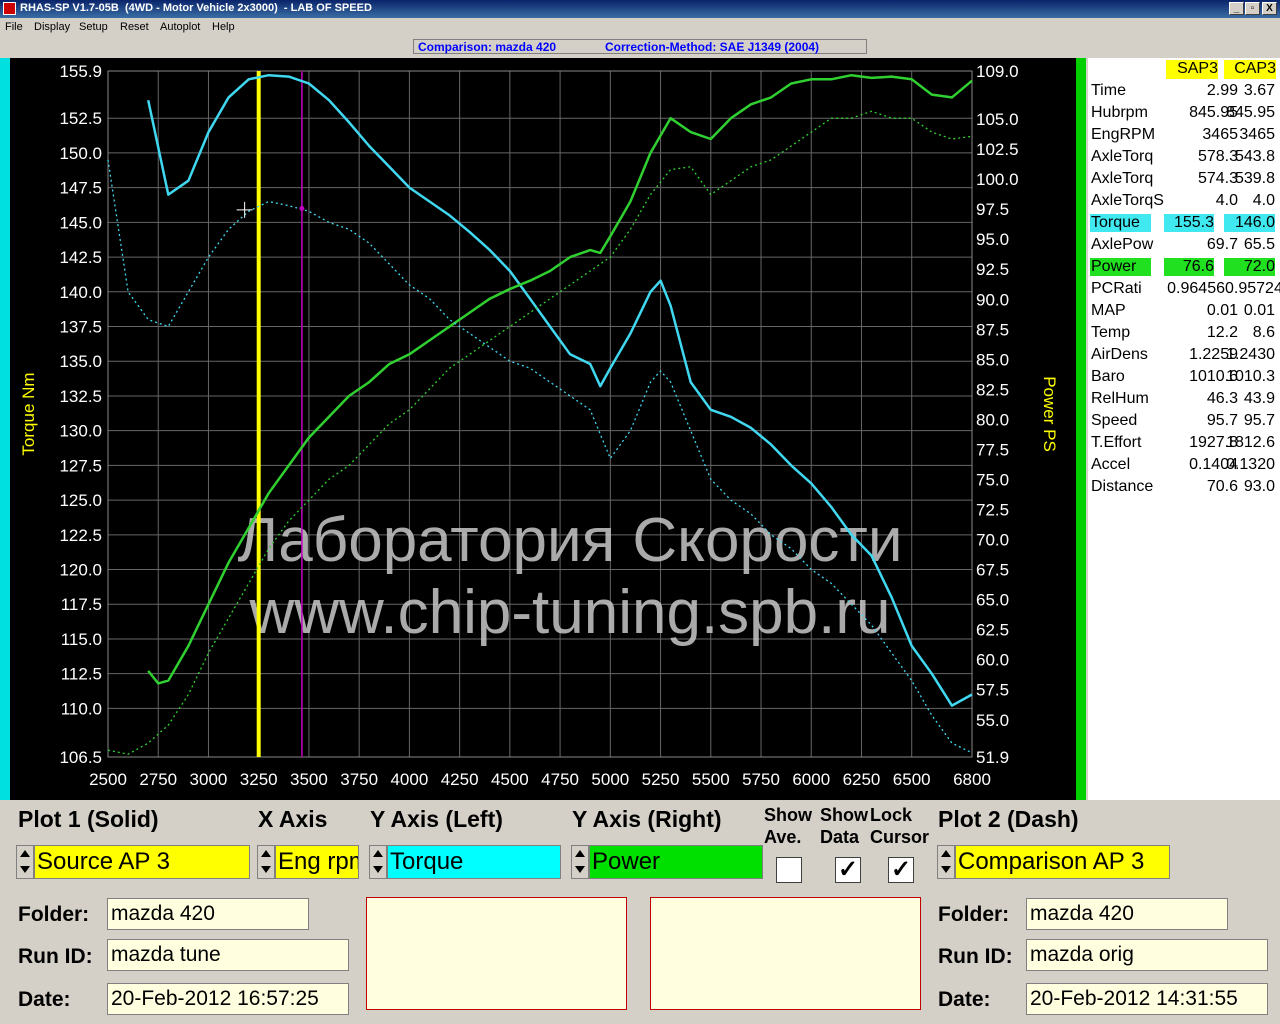 This screenshot has width=1280, height=1024. What do you see at coordinates (848, 870) in the screenshot?
I see `show-data-checkbox: ✓` at bounding box center [848, 870].